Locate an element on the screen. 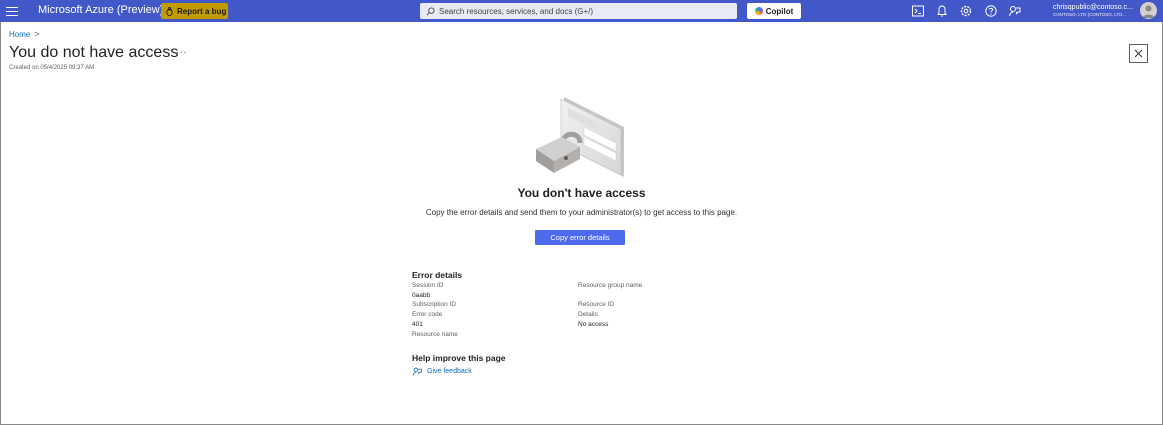 The image size is (1163, 425). avatar is located at coordinates (1148, 10).